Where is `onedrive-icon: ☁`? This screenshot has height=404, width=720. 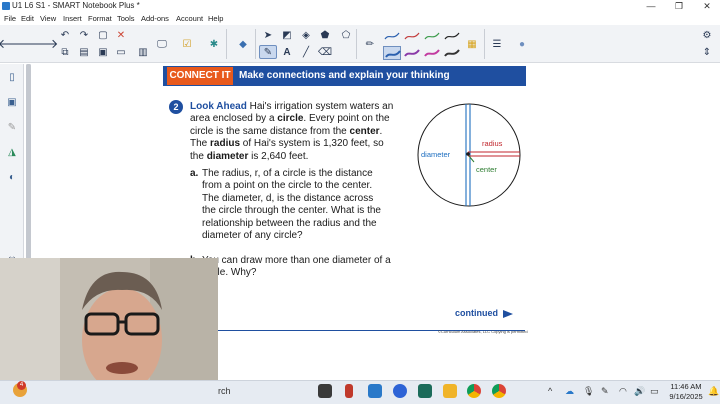 onedrive-icon: ☁ is located at coordinates (569, 391).